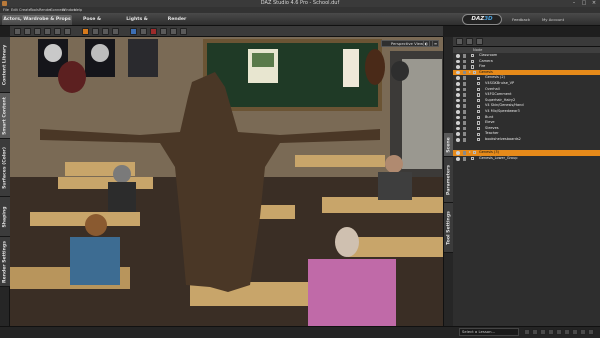 This screenshot has width=600, height=338. I want to click on tab-surfaces: Surfaces (Color), so click(5, 168).